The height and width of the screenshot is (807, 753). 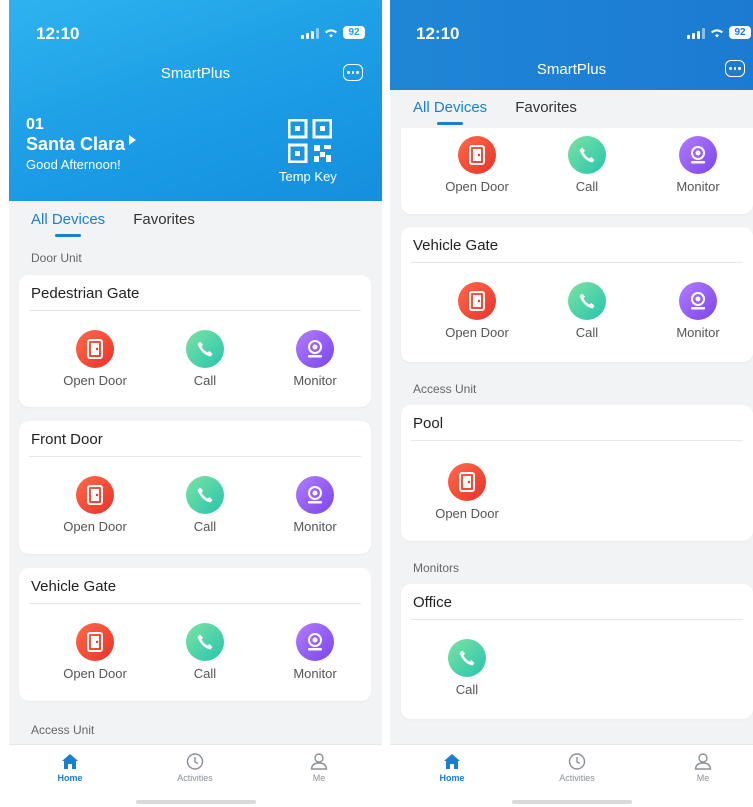 I want to click on tab-activities-label: Activities, so click(x=195, y=778).